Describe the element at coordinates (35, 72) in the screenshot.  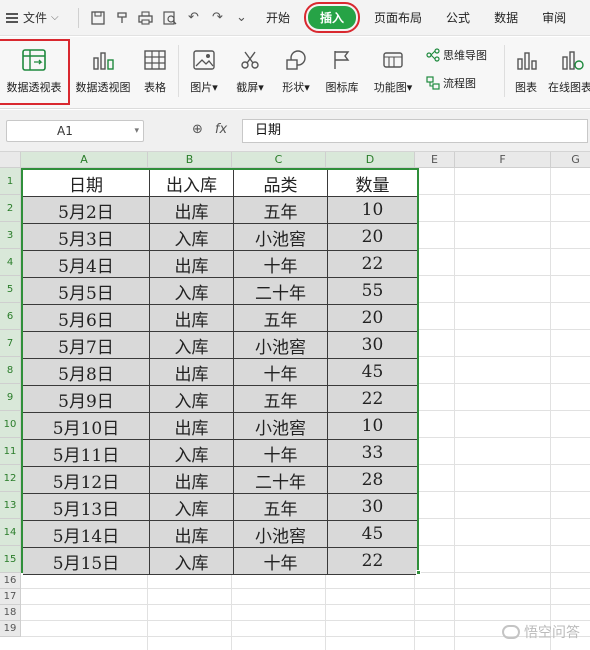
I see `pivot-table-button: 数据透视表` at that location.